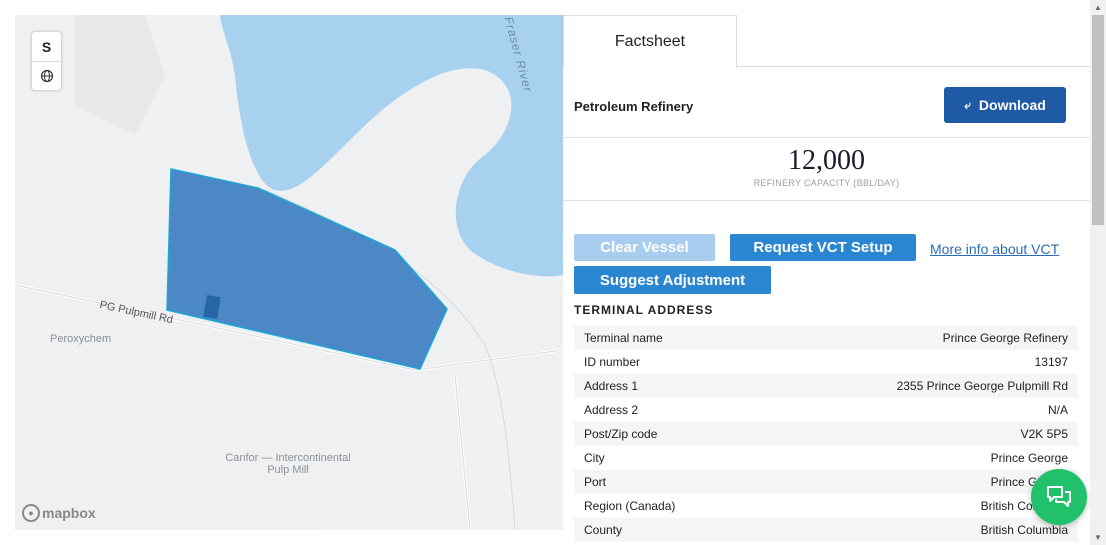 The image size is (1106, 545). I want to click on refinery-label-line1: Husky Prince, so click(245, 268).